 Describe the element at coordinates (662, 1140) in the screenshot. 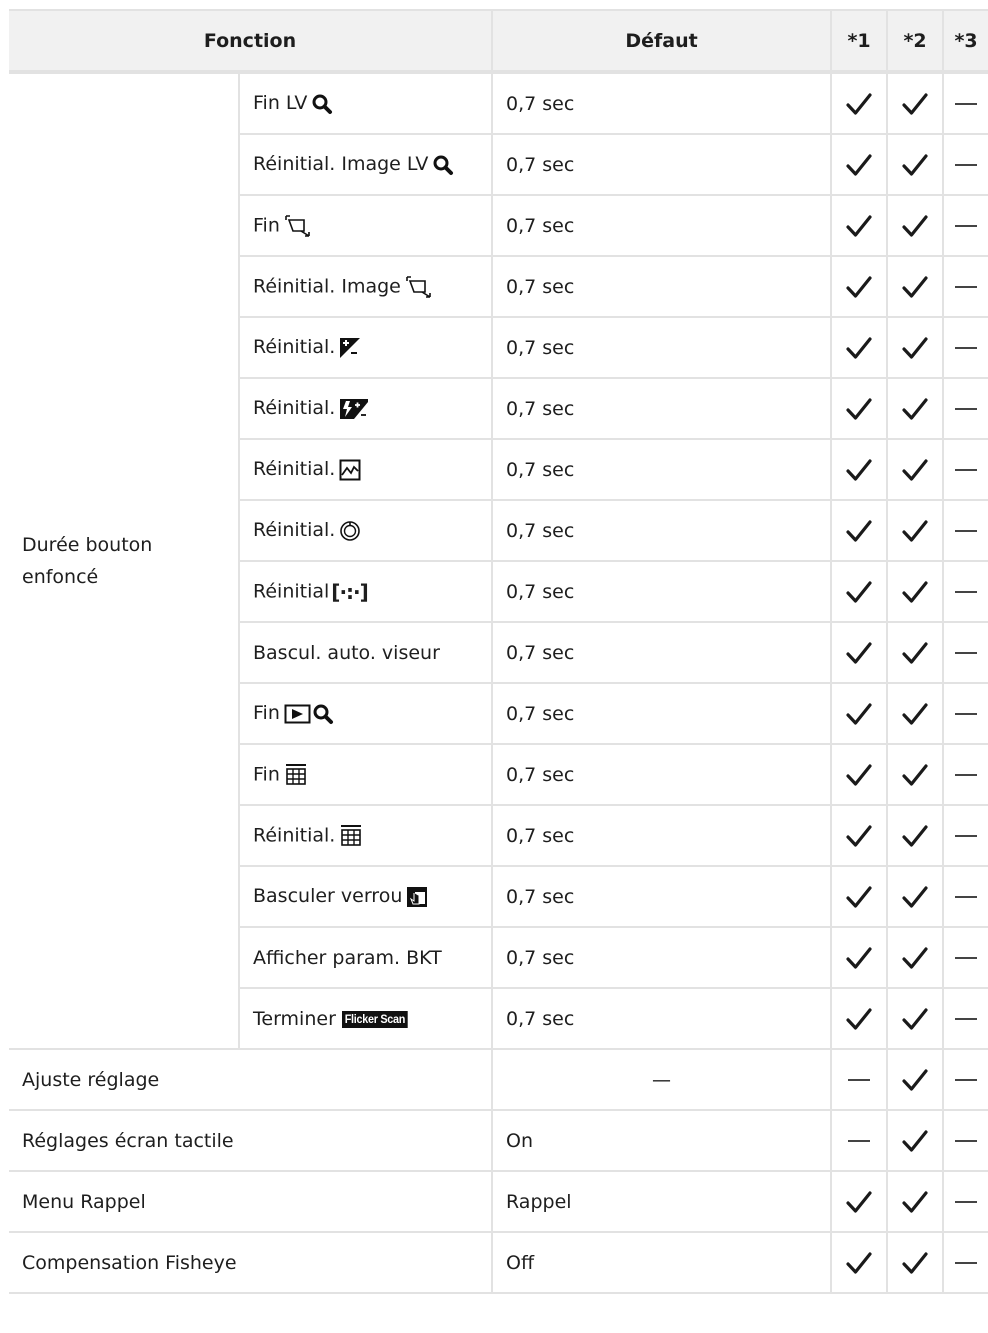

I see `default-value: On` at that location.